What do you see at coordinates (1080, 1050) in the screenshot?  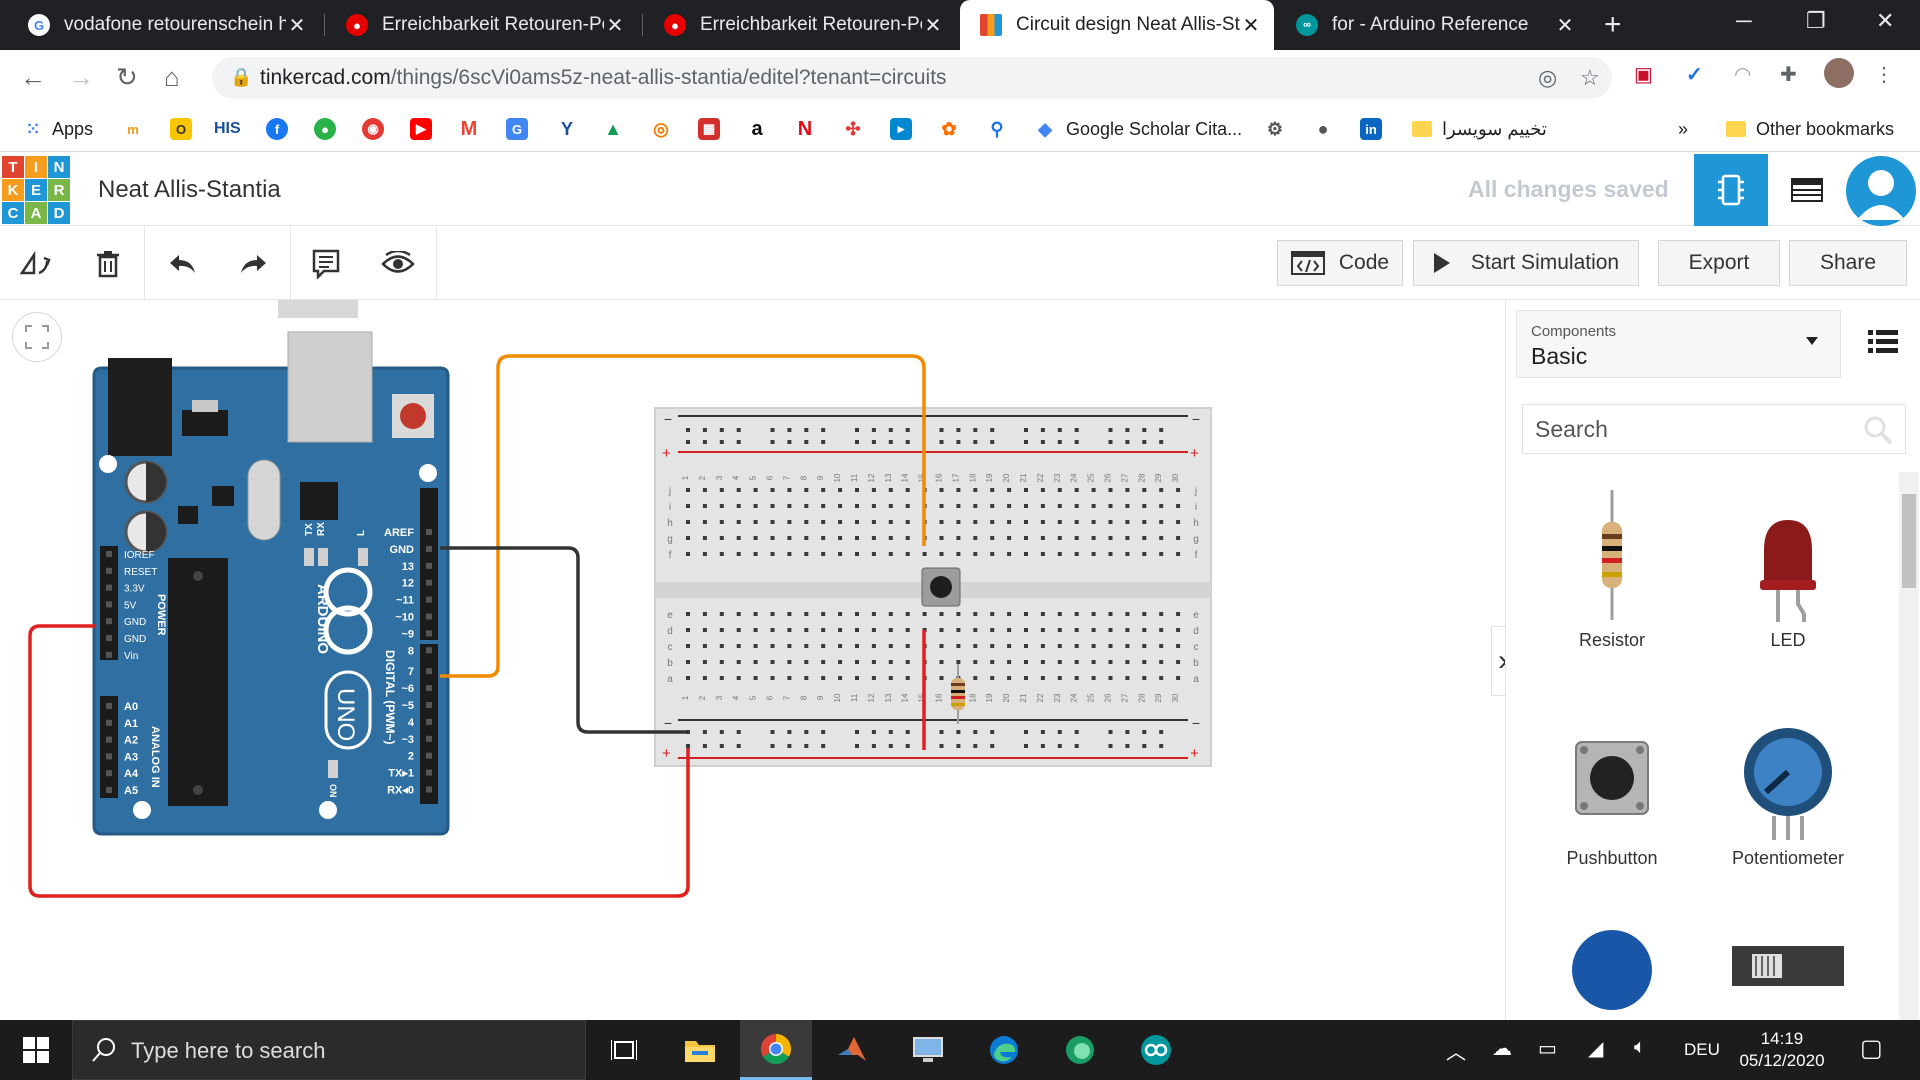 I see `edge-beta-app` at bounding box center [1080, 1050].